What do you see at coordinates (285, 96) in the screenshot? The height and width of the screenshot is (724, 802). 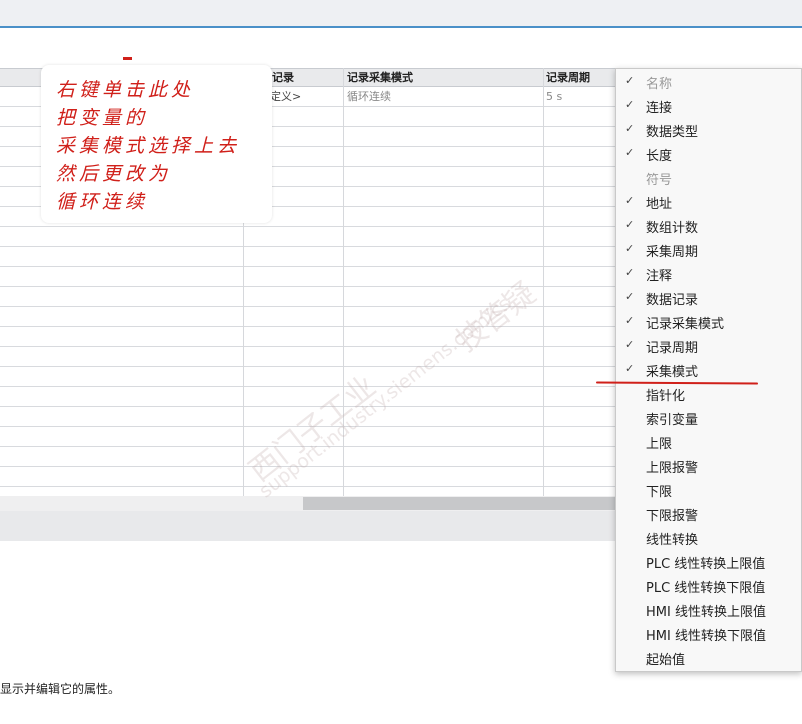 I see `cell-log: 定义>` at bounding box center [285, 96].